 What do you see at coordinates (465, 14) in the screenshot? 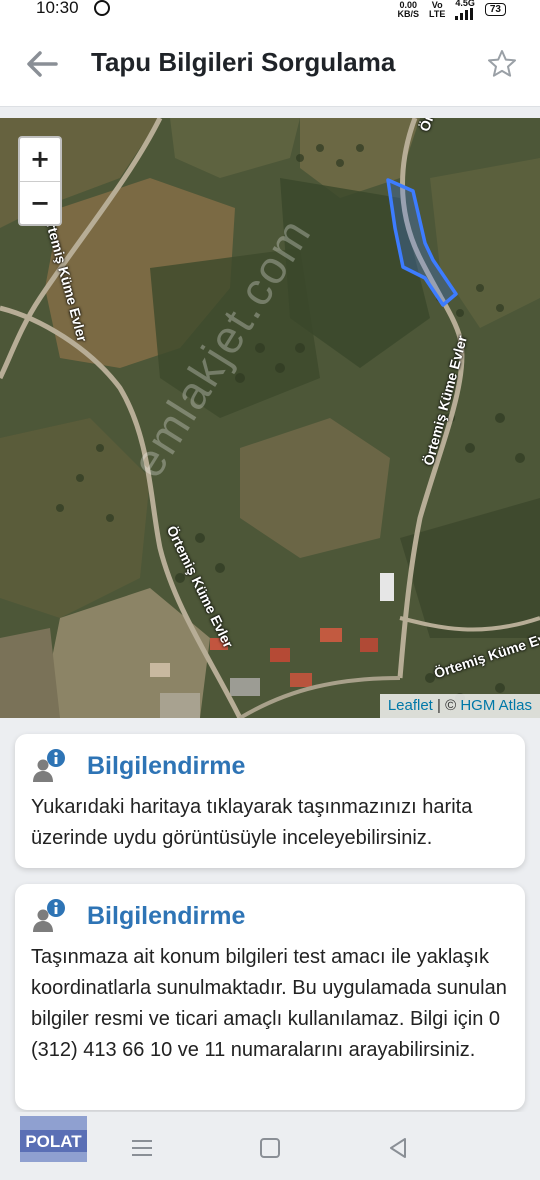
I see `signal-bars-icon` at bounding box center [465, 14].